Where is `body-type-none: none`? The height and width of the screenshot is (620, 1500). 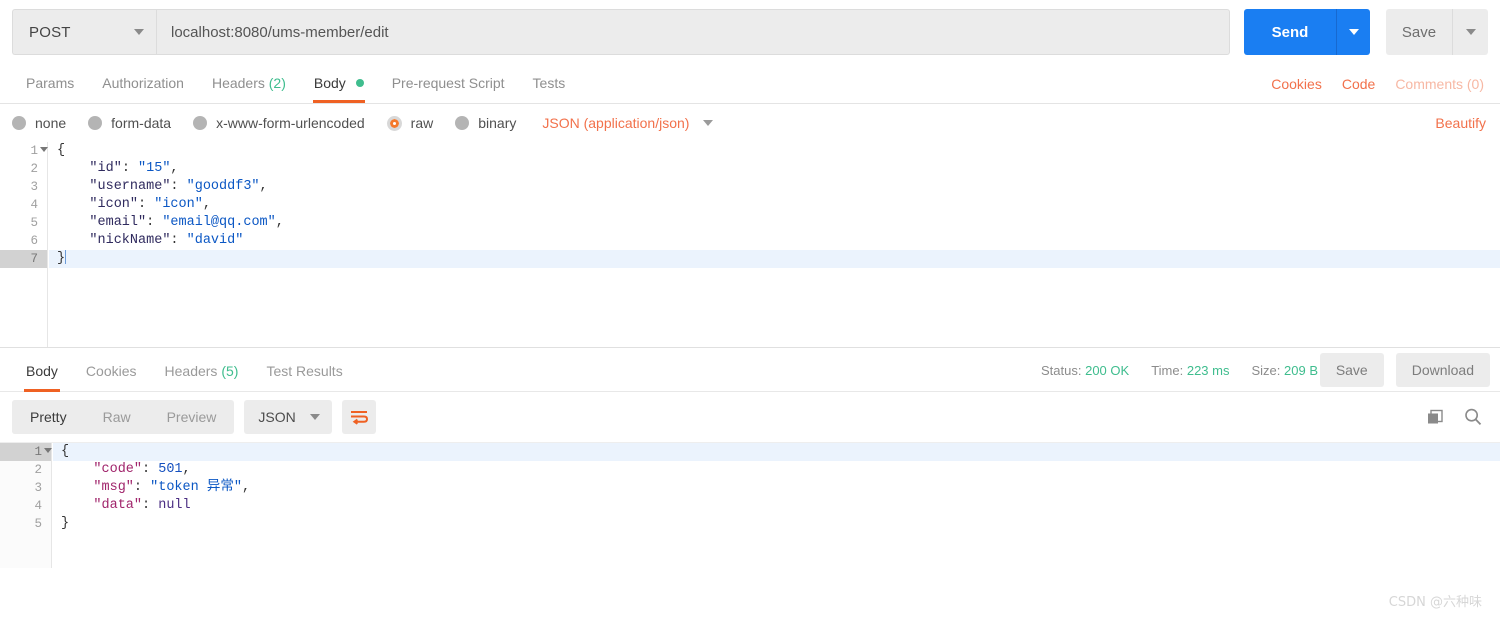 body-type-none: none is located at coordinates (39, 123).